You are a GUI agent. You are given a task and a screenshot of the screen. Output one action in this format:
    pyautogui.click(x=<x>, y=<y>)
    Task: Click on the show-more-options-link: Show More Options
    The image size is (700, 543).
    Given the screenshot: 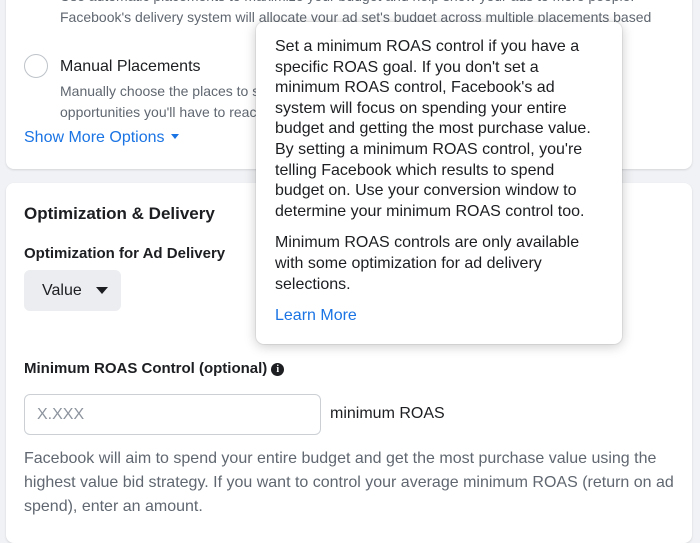 What is the action you would take?
    pyautogui.click(x=101, y=138)
    